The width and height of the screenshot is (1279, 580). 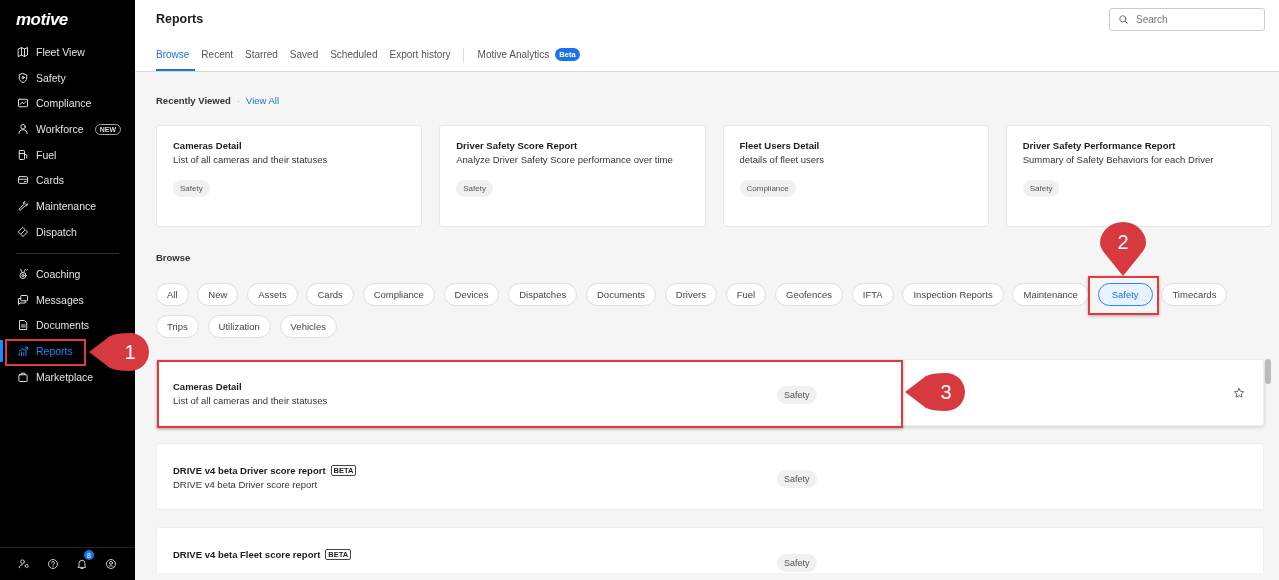 What do you see at coordinates (564, 159) in the screenshot?
I see `card-description: Analyze Driver Safety Score performance over time` at bounding box center [564, 159].